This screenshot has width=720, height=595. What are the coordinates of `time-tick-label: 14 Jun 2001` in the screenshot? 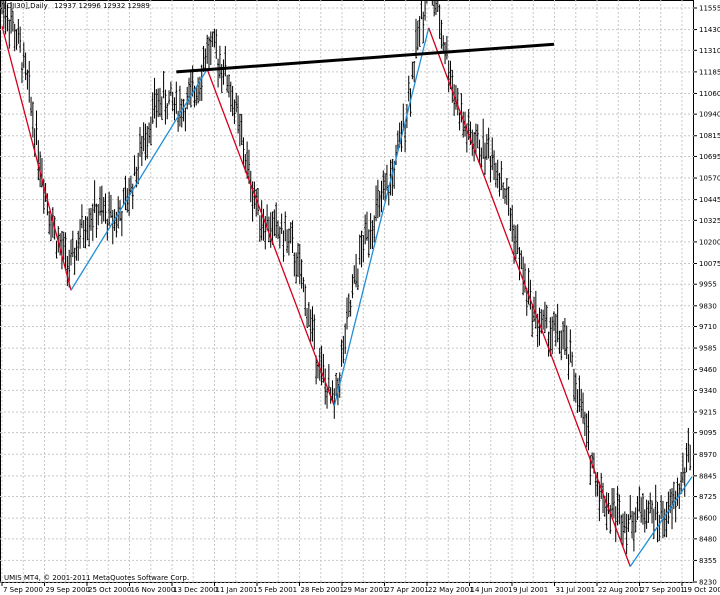 It's located at (492, 590).